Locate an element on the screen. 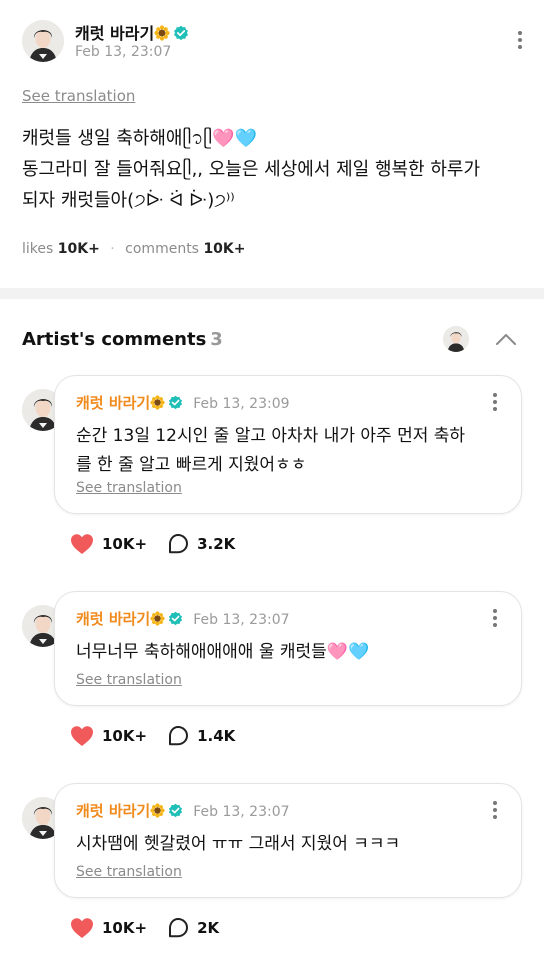 This screenshot has width=544, height=960. comment-actions: 10K+ 2K is located at coordinates (144, 928).